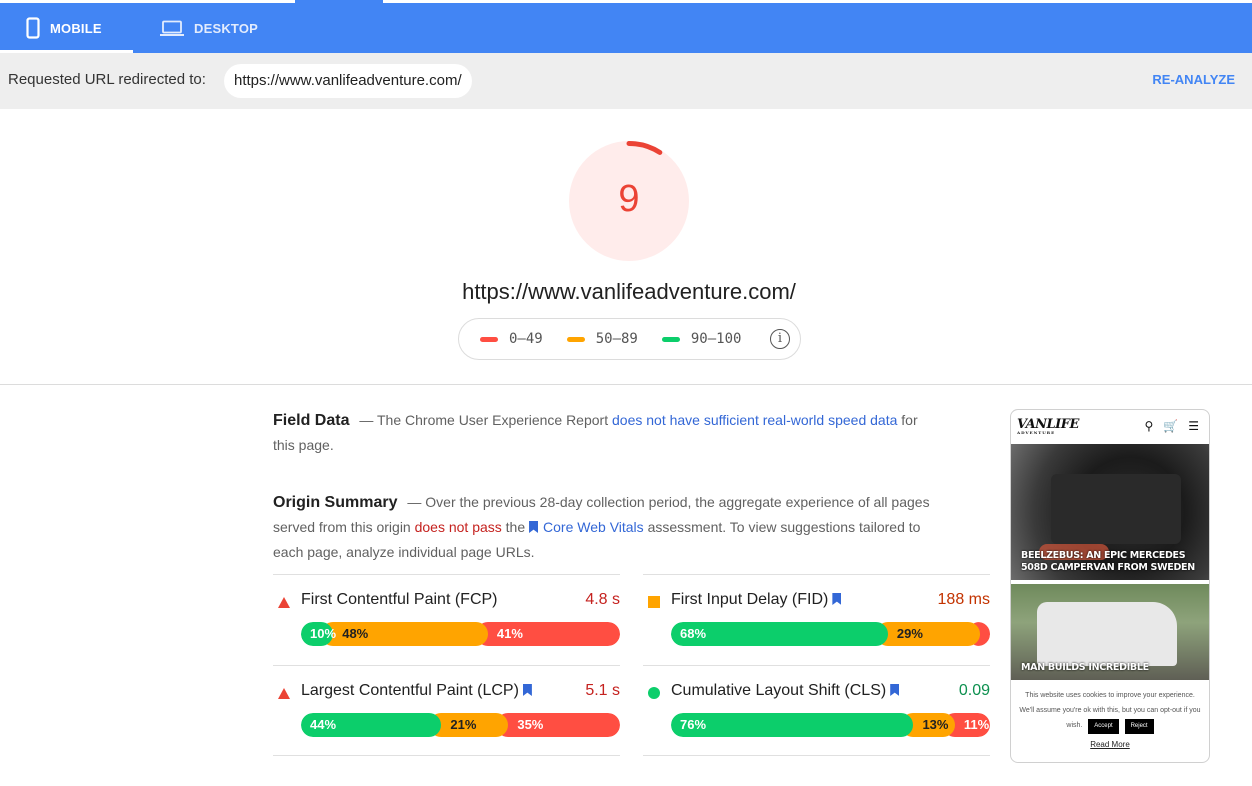 Image resolution: width=1252 pixels, height=786 pixels. I want to click on score-legend: 0–49 50–89 90–100 i, so click(629, 339).